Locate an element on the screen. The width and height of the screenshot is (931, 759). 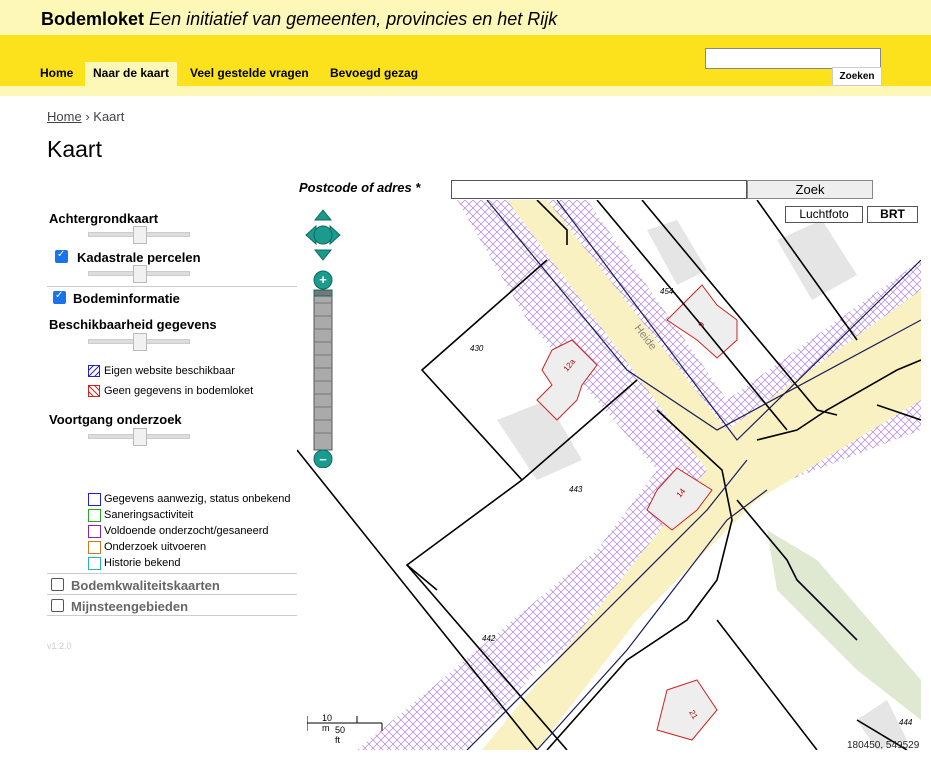
beschikbaarheid-slider is located at coordinates (139, 342).